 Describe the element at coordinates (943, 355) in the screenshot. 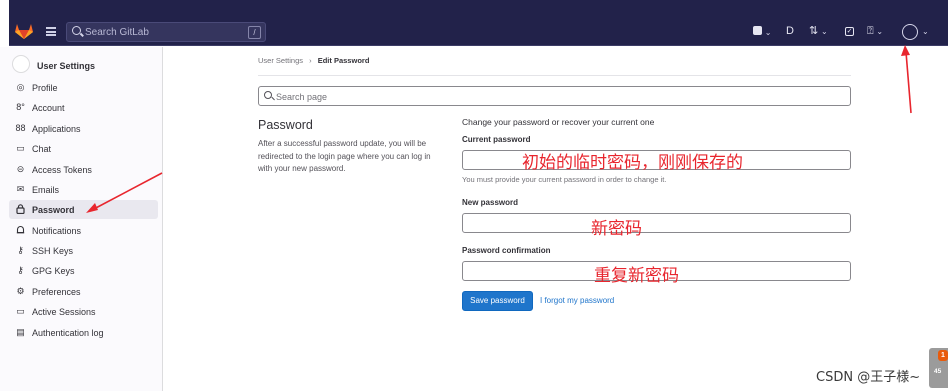

I see `notification-badge: 1` at that location.